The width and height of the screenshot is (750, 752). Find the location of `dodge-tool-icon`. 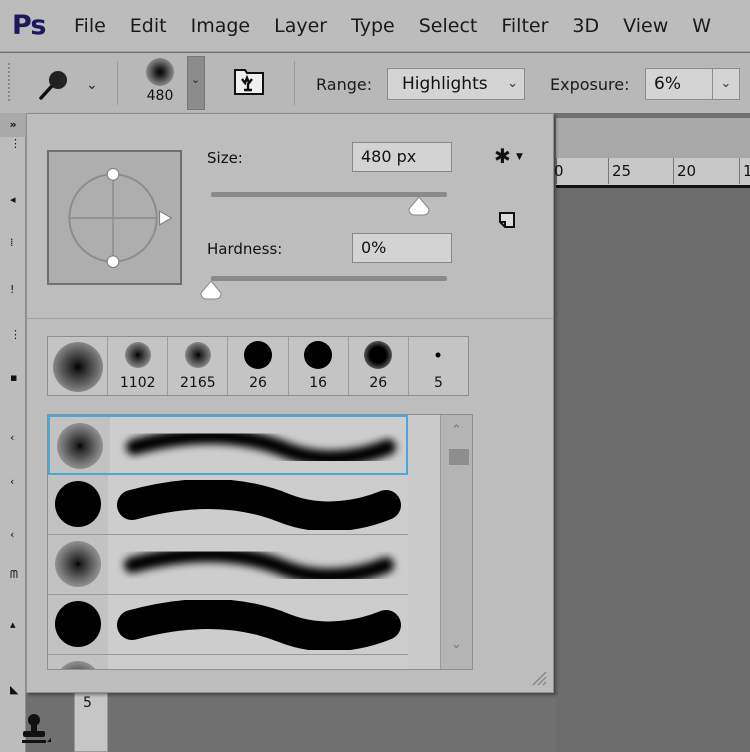

dodge-tool-icon is located at coordinates (54, 85).